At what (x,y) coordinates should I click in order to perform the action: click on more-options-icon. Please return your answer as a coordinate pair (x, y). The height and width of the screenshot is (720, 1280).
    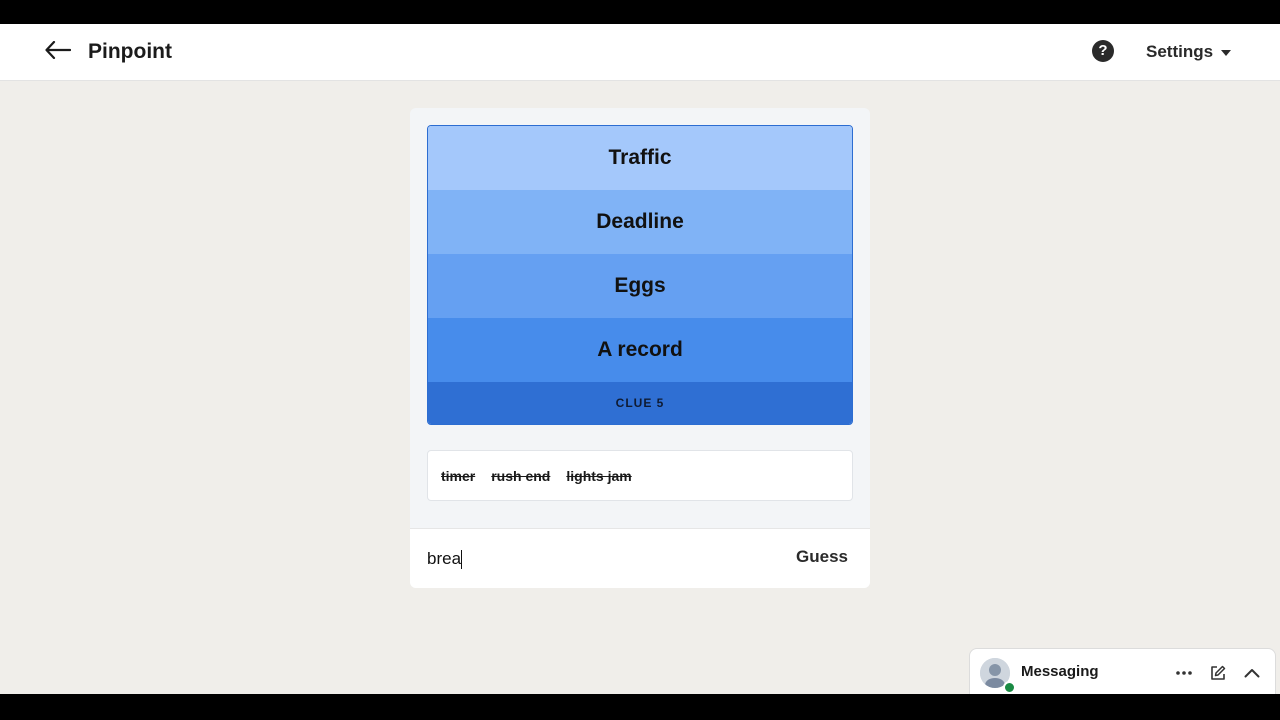
    Looking at the image, I should click on (1184, 673).